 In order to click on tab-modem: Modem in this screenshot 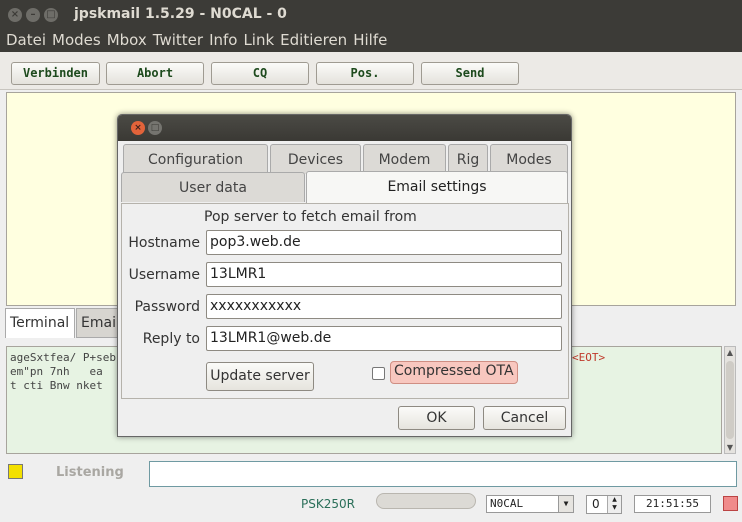, I will do `click(404, 159)`.